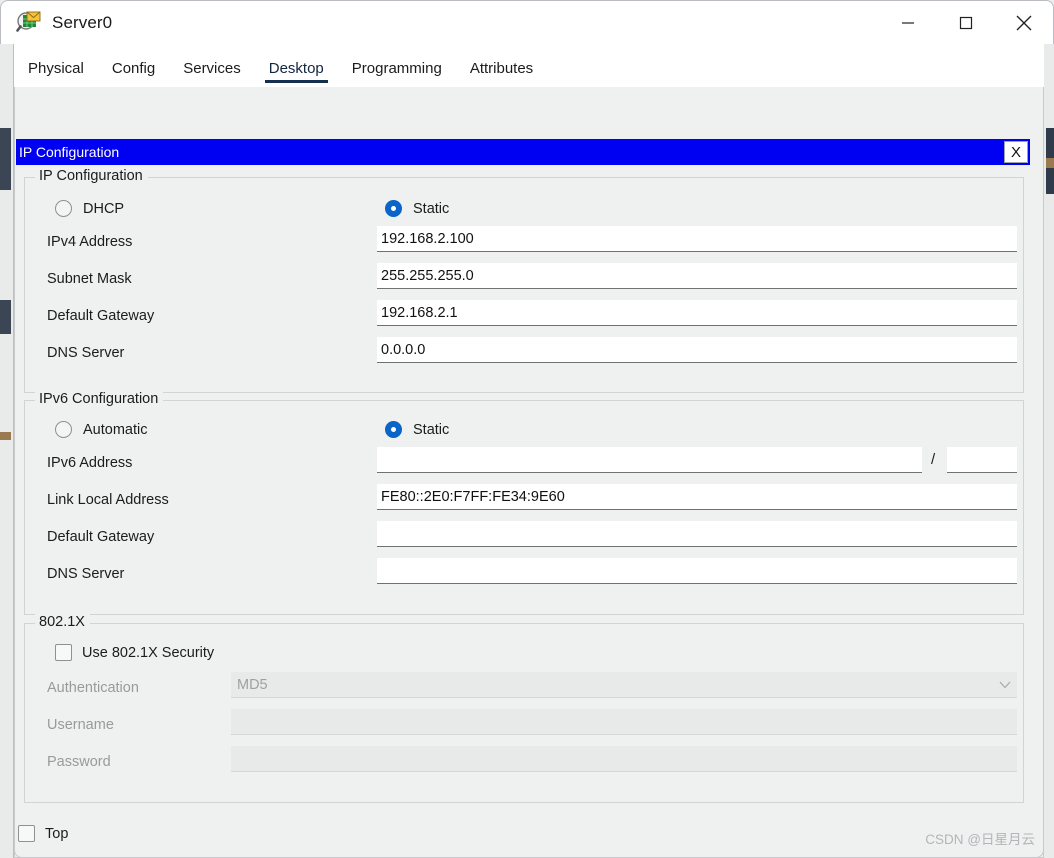 Image resolution: width=1054 pixels, height=858 pixels. Describe the element at coordinates (89, 279) in the screenshot. I see `ipv4-subnet-mask-label: Subnet Mask` at that location.